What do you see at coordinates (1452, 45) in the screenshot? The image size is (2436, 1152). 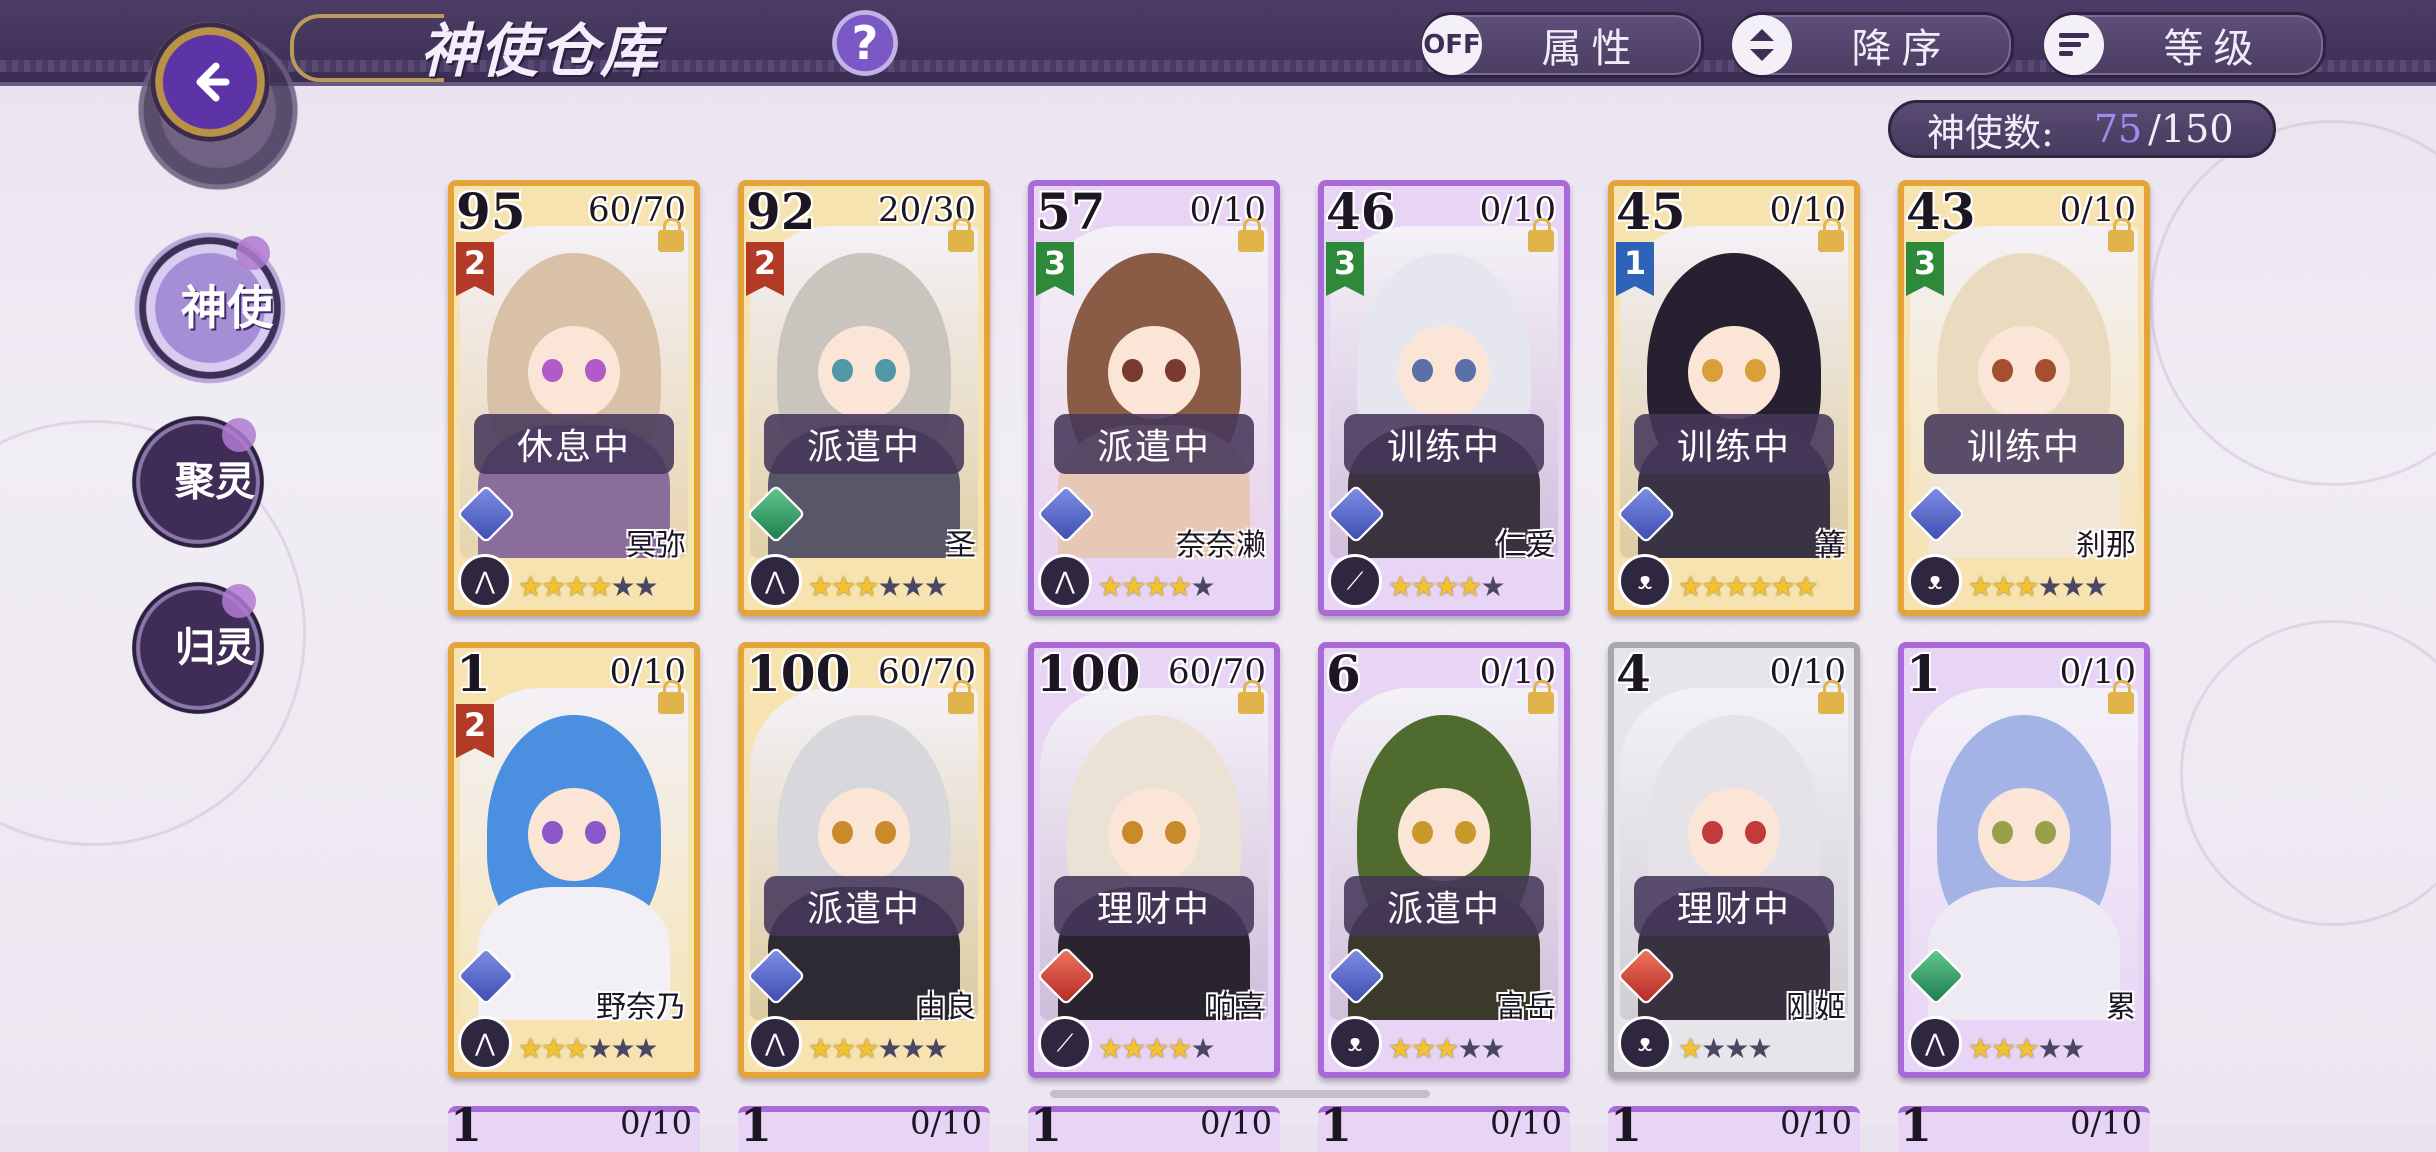 I see `toggle-off-icon: OFF` at bounding box center [1452, 45].